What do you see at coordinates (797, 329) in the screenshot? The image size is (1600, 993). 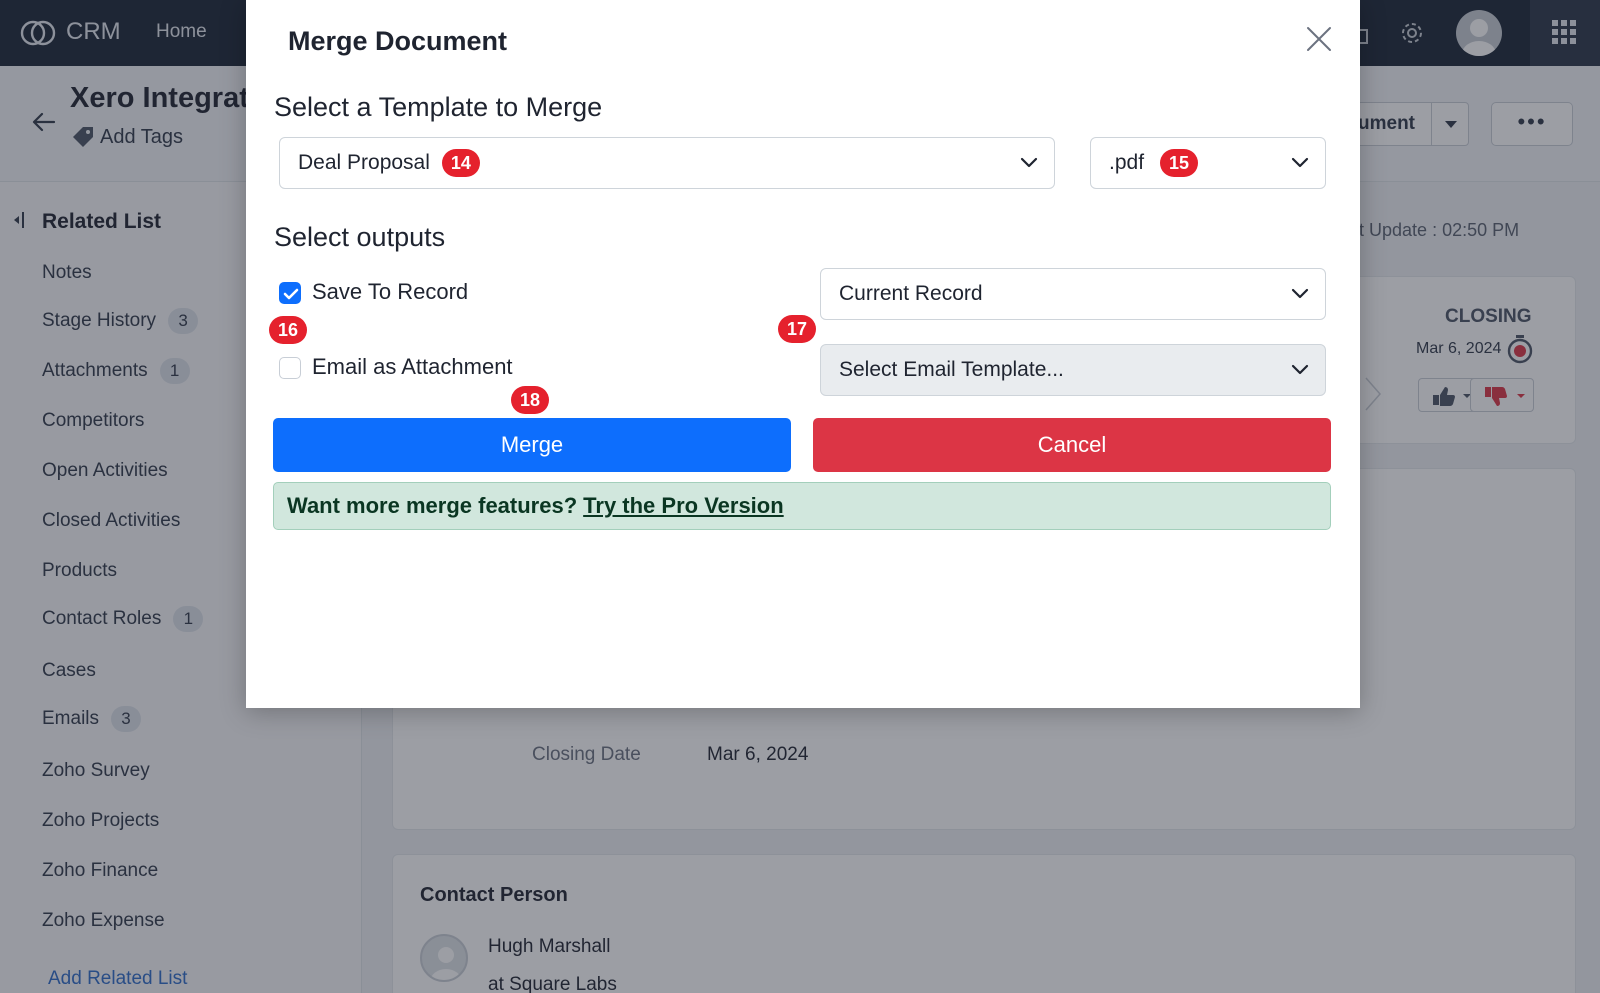 I see `annotation-badge: 17` at bounding box center [797, 329].